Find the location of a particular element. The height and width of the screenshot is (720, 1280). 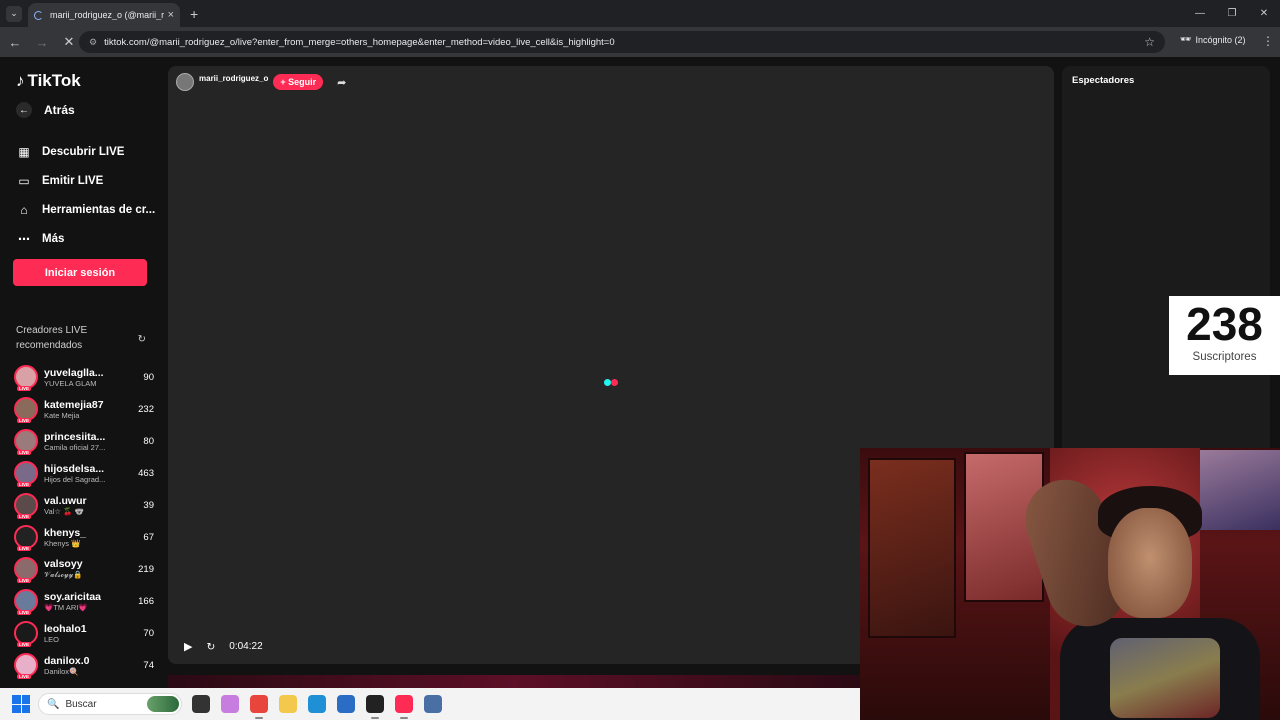

creator-viewer-count: 70 is located at coordinates (148, 633).